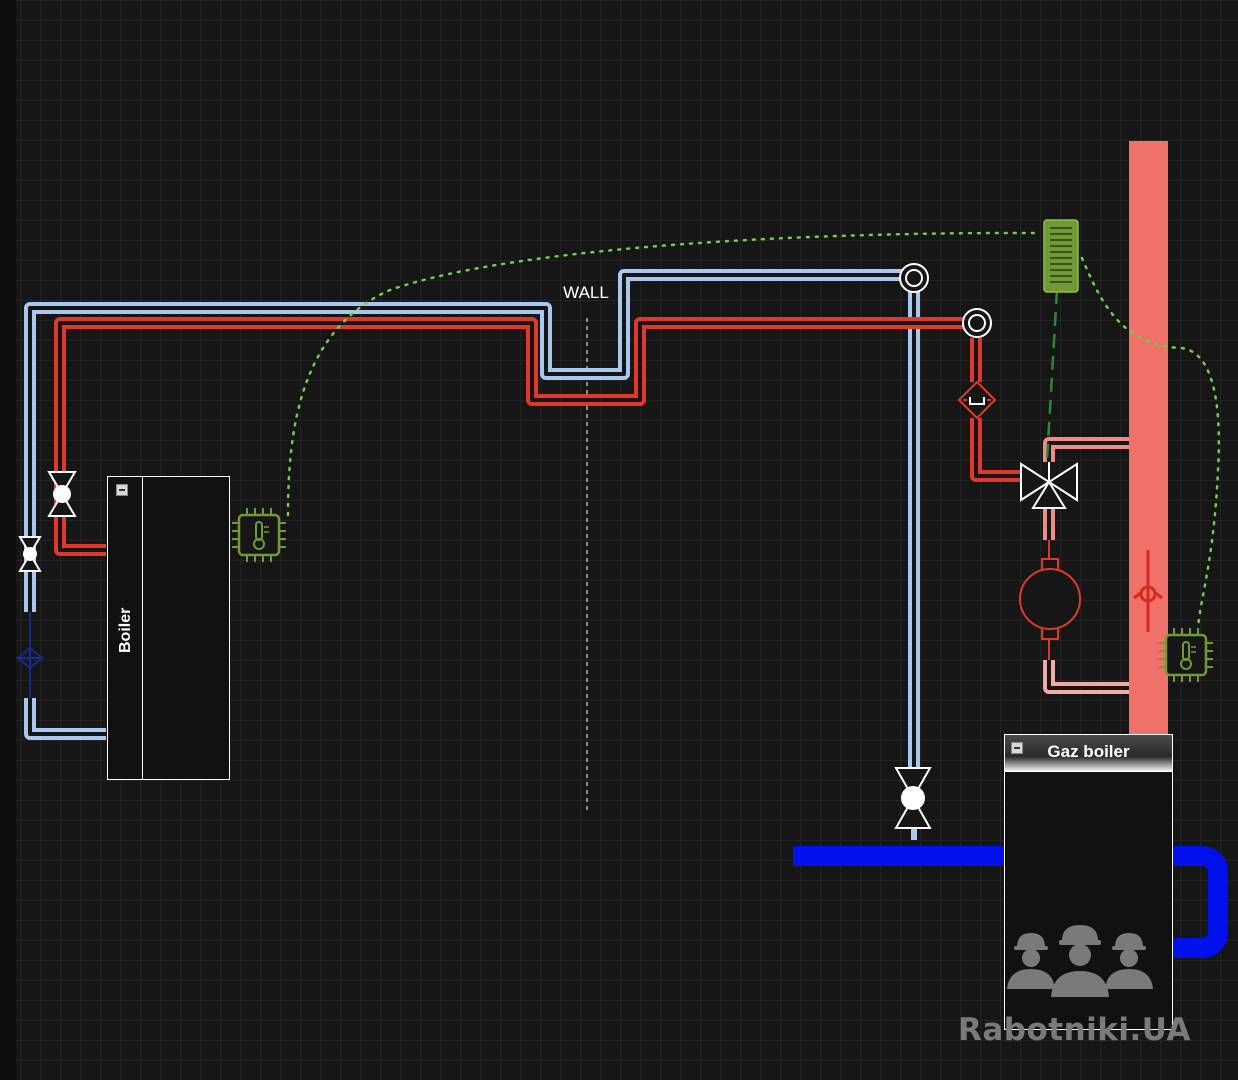 Image resolution: width=1238 pixels, height=1080 pixels. What do you see at coordinates (122, 490) in the screenshot?
I see `boiler-collapse-button` at bounding box center [122, 490].